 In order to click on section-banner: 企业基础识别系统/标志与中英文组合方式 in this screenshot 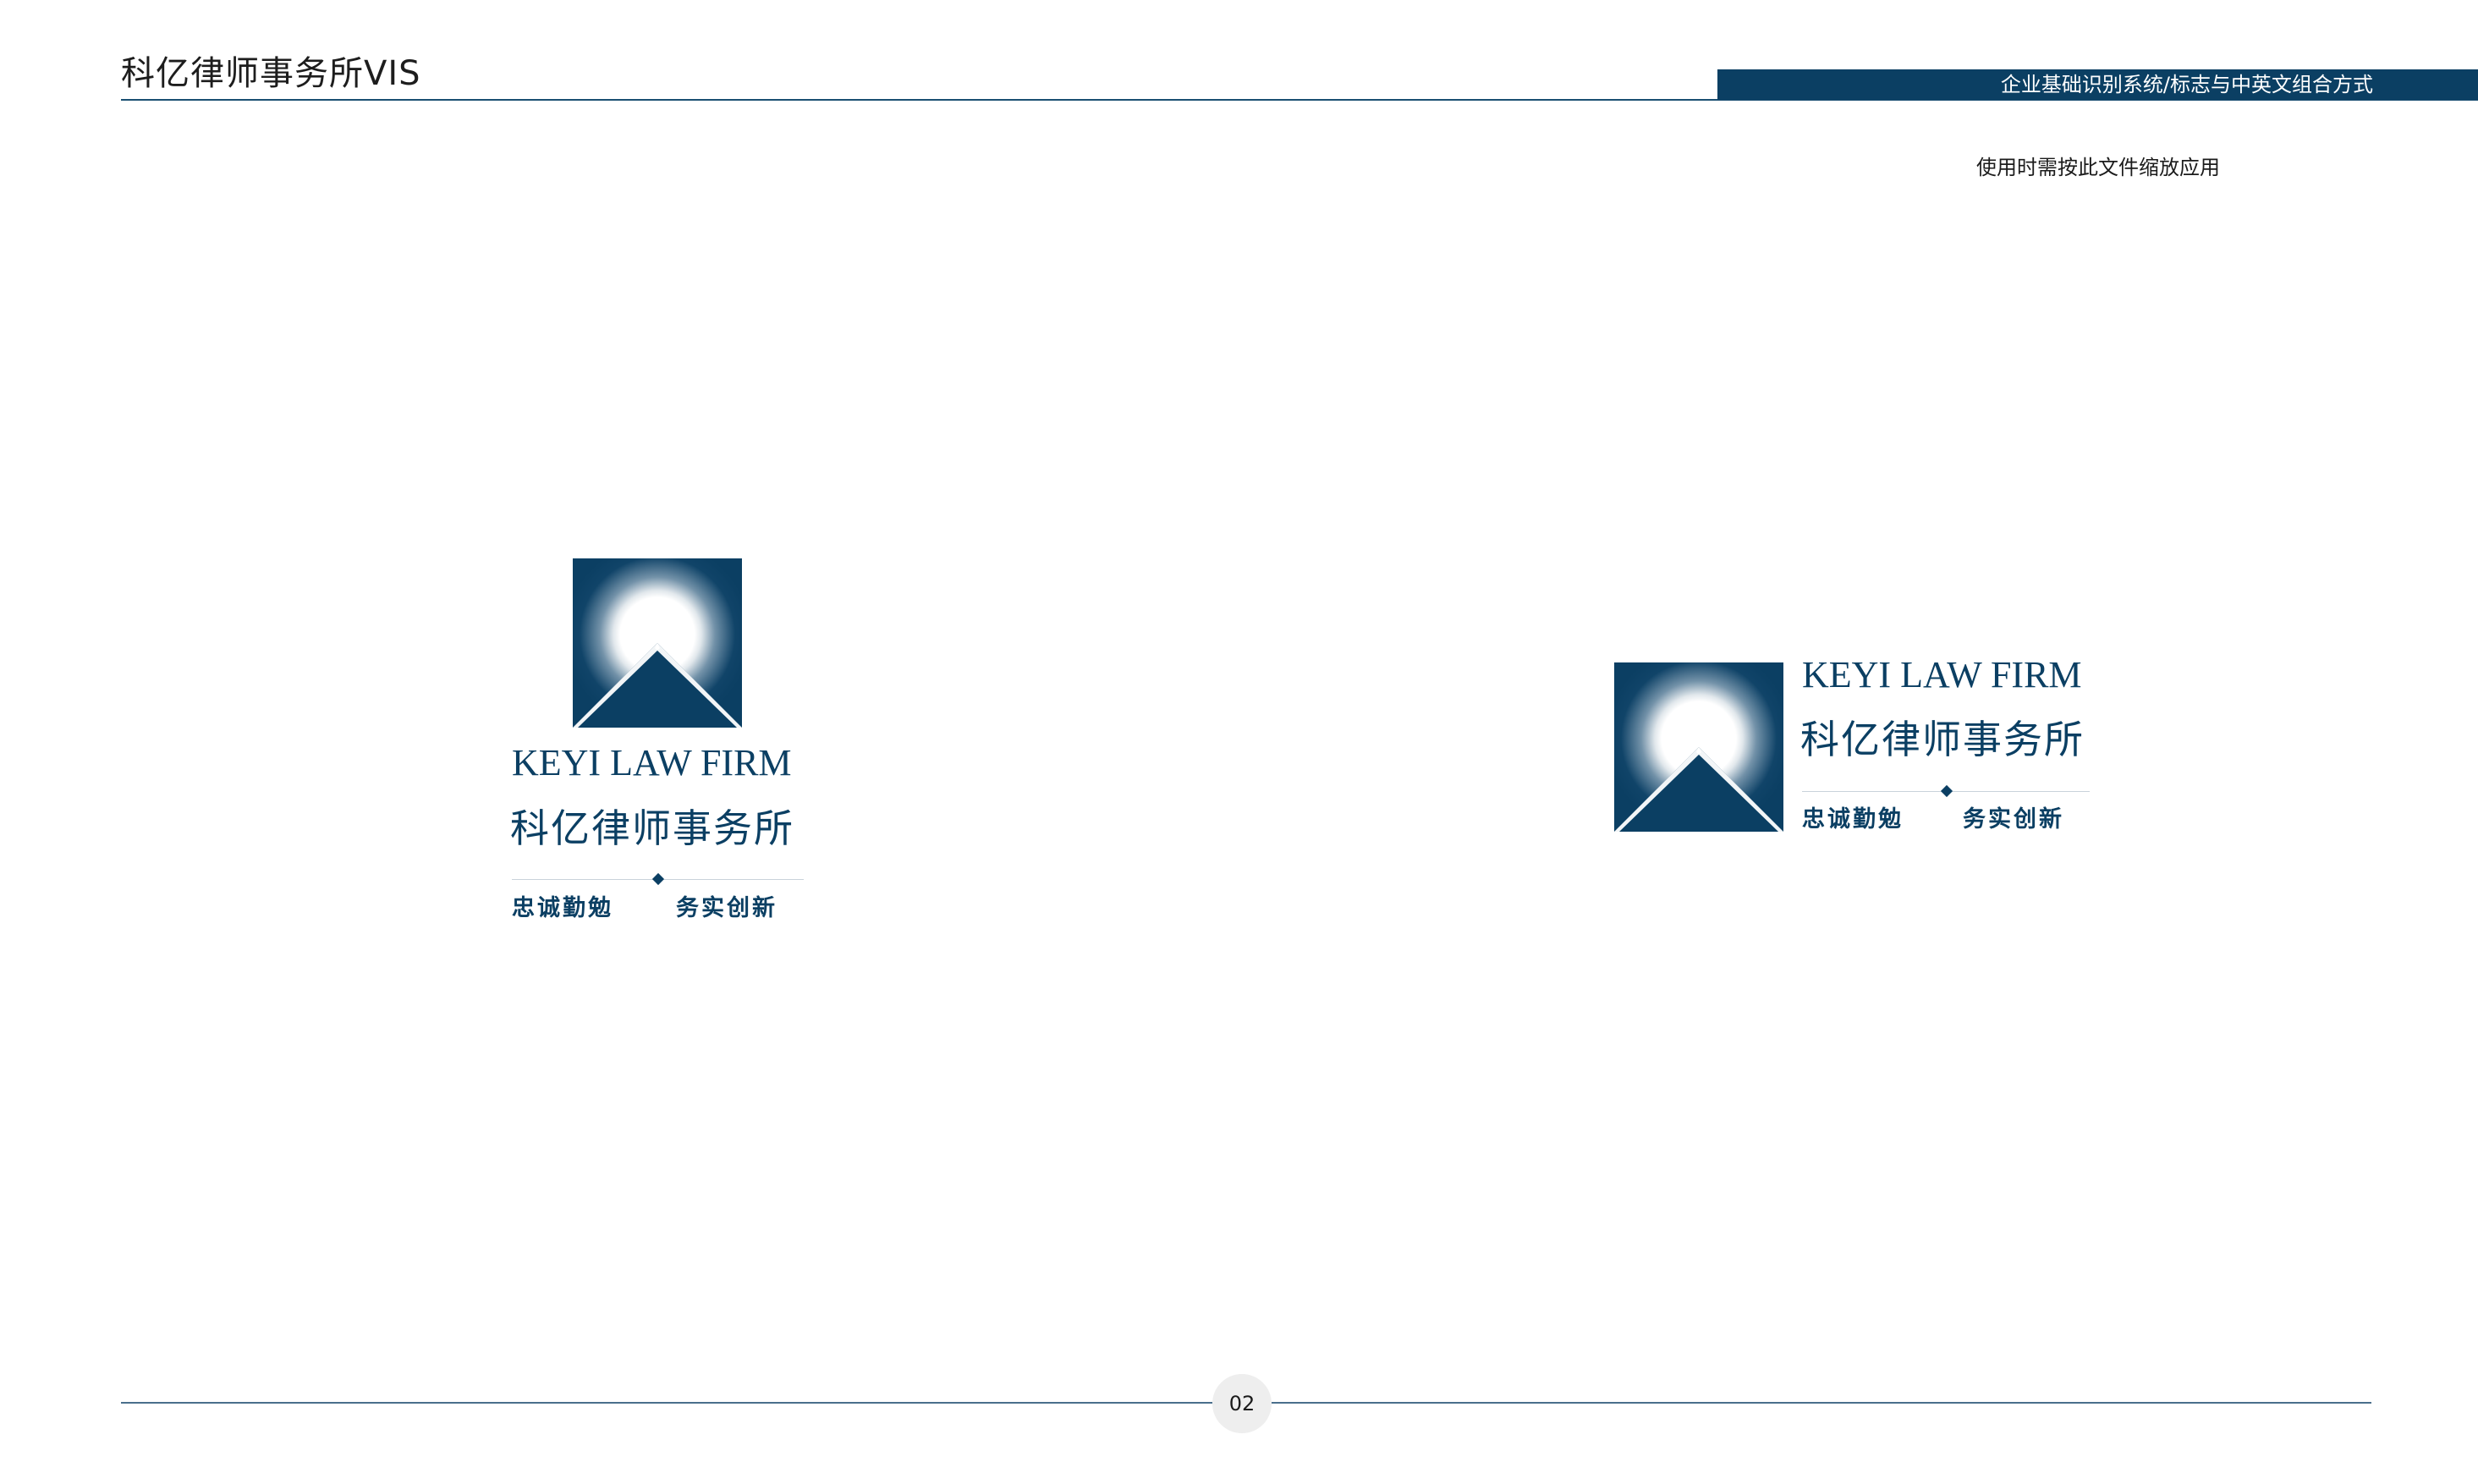, I will do `click(2097, 84)`.